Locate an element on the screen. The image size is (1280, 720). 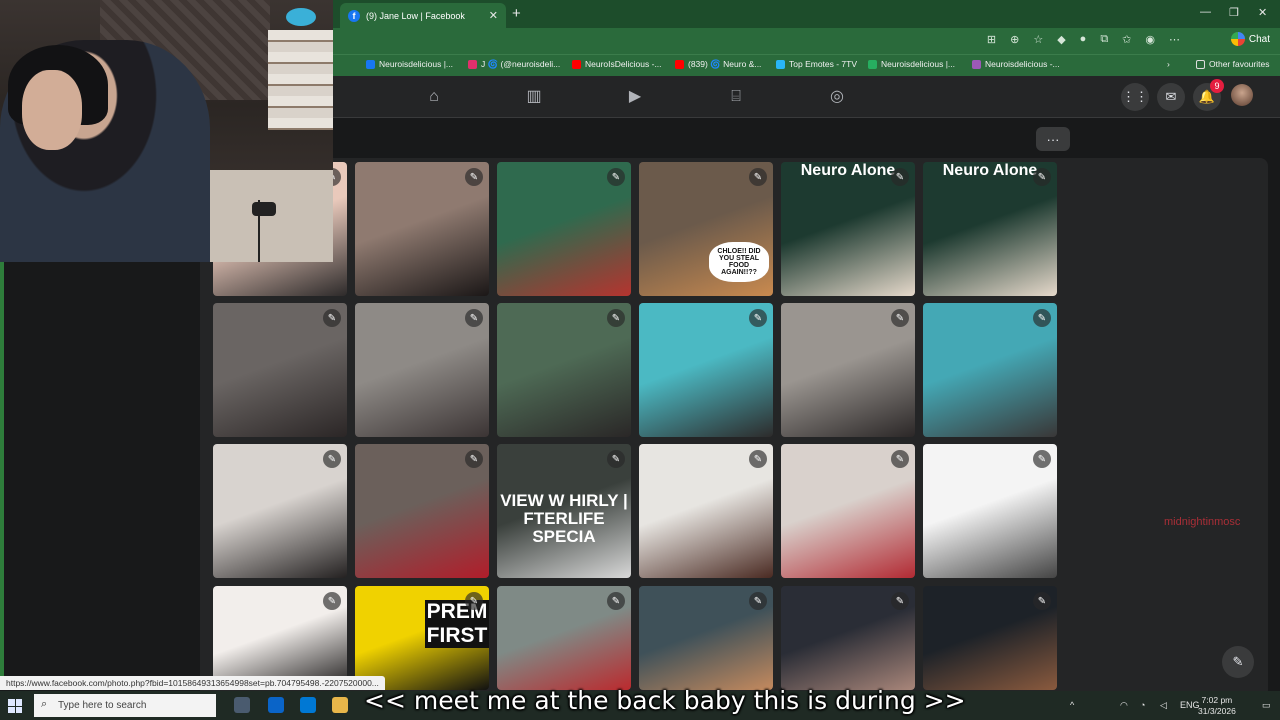
compose-icon: ✎ is located at coordinates (1238, 662).